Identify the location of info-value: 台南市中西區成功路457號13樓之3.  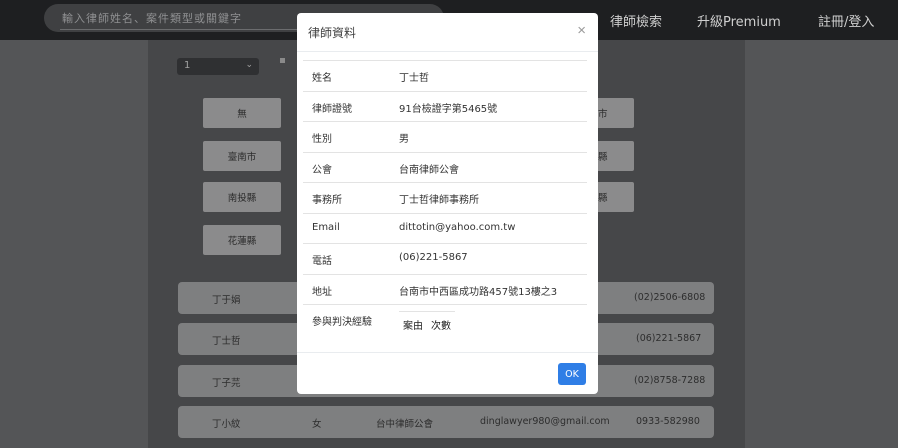
(478, 292).